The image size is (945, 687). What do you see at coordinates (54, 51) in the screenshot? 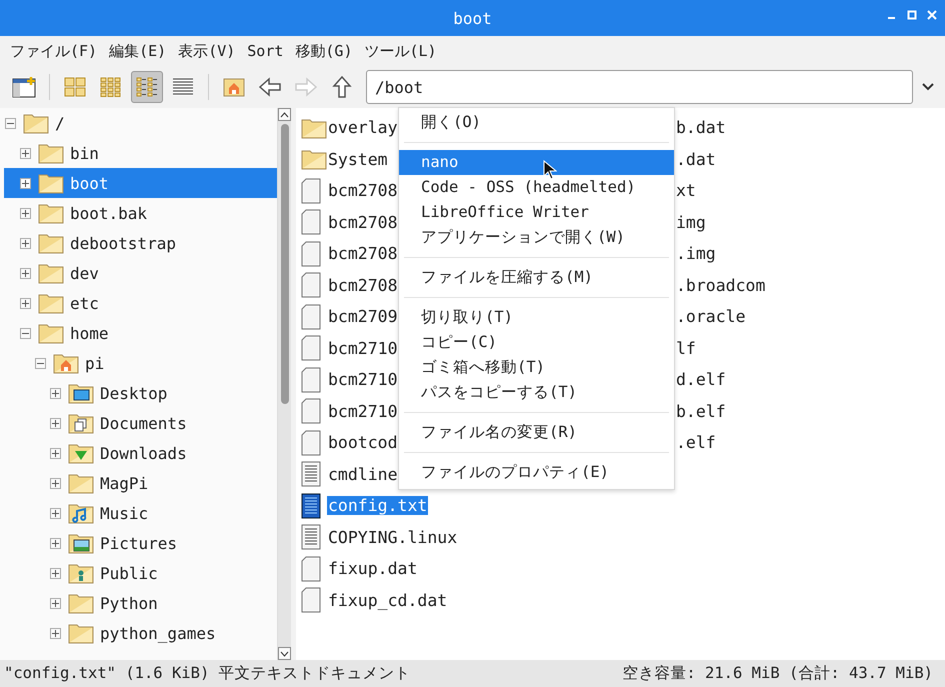
I see `menu-item: ファイル(F)` at bounding box center [54, 51].